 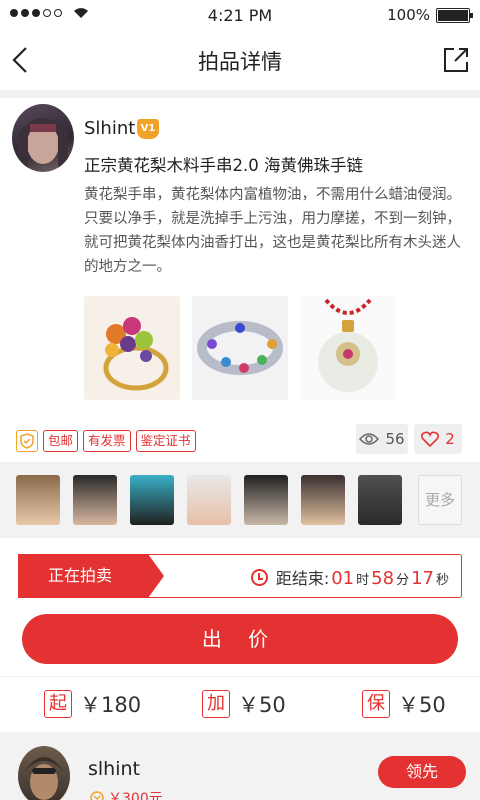 What do you see at coordinates (343, 578) in the screenshot?
I see `countdown-hours: 01` at bounding box center [343, 578].